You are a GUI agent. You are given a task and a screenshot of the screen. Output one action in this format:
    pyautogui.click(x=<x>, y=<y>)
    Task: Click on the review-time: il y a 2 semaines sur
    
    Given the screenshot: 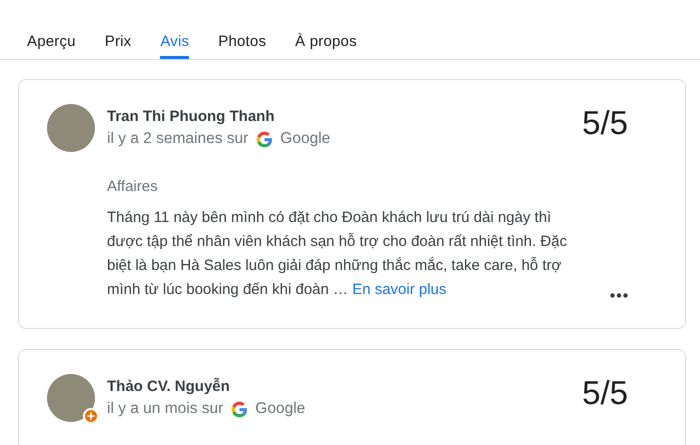 What is the action you would take?
    pyautogui.click(x=177, y=139)
    